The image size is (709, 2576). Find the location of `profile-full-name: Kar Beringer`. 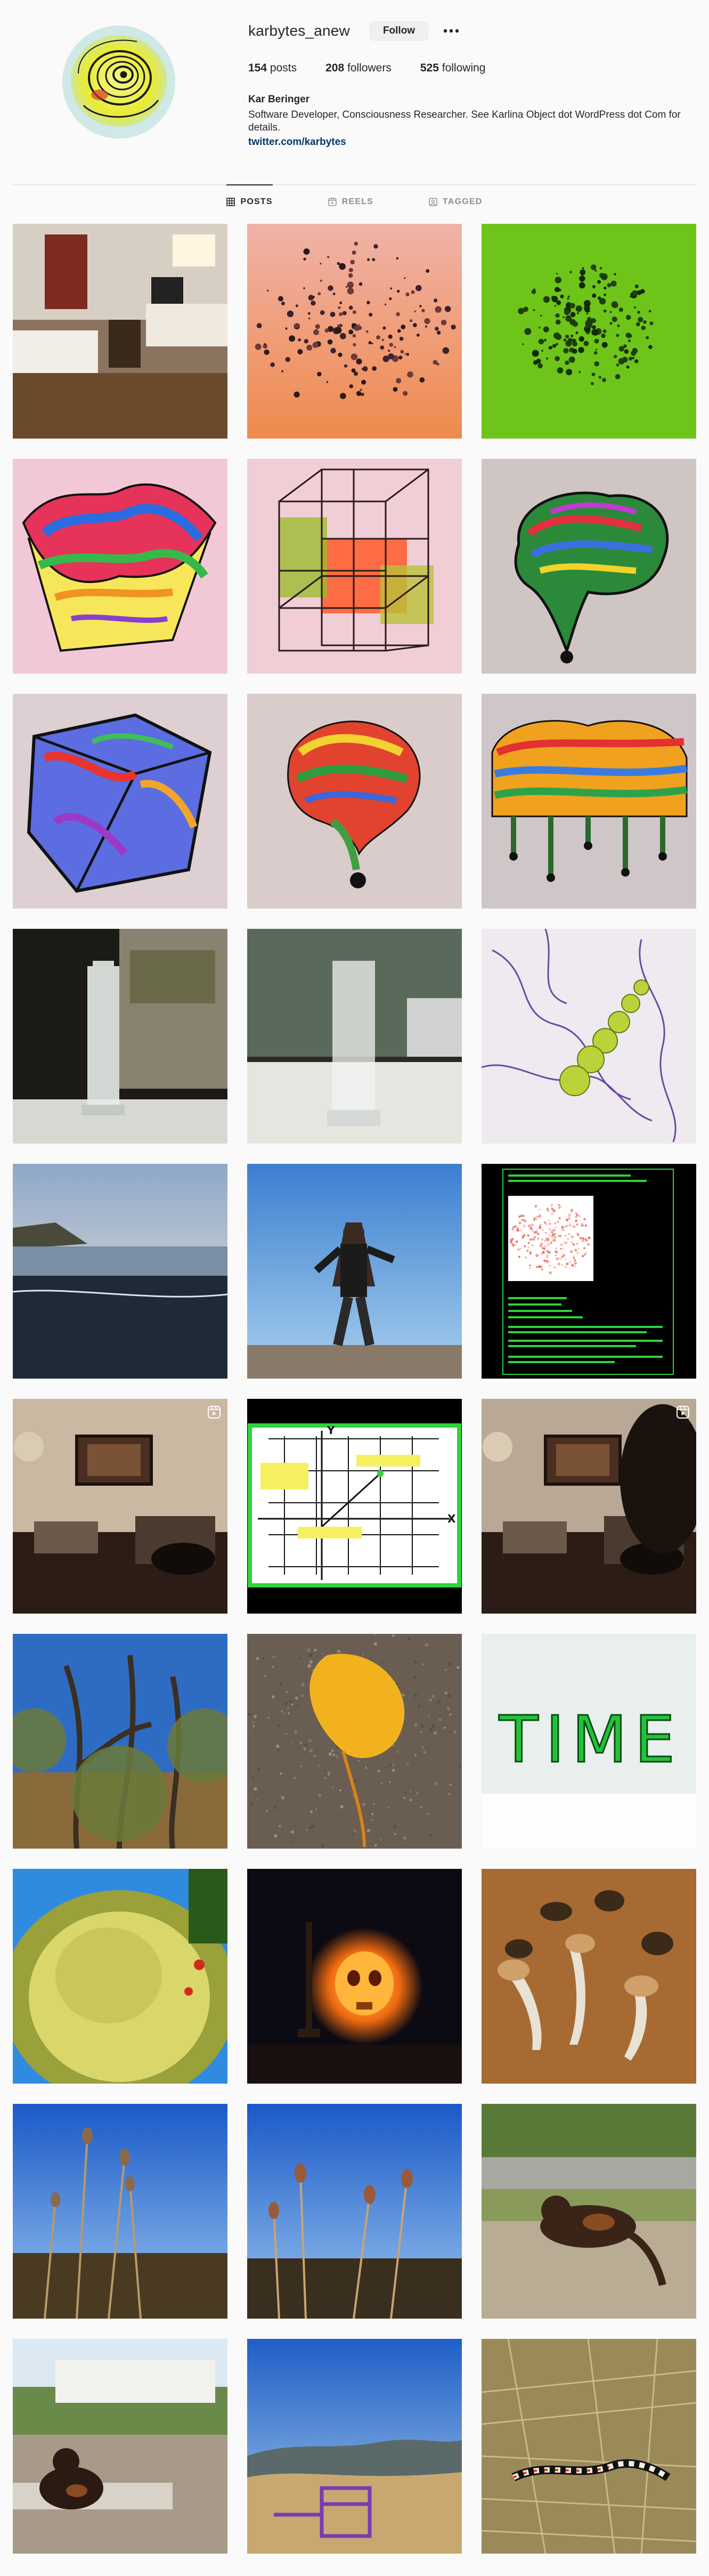

profile-full-name: Kar Beringer is located at coordinates (279, 99).